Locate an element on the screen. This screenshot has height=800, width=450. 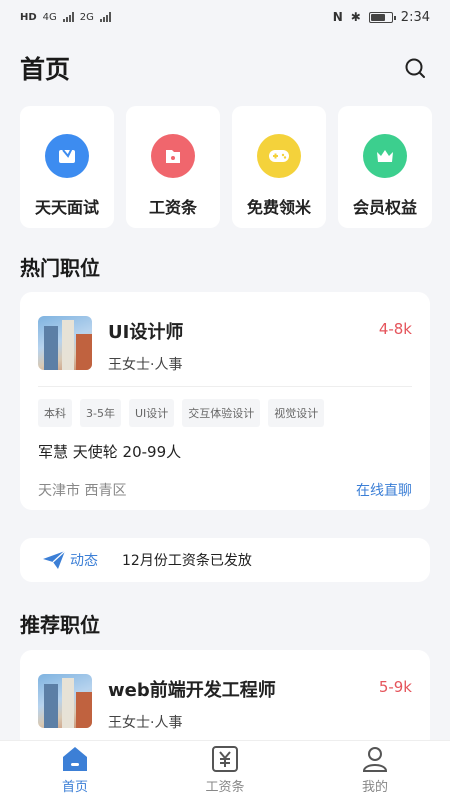
network-type: HD is located at coordinates (28, 17).